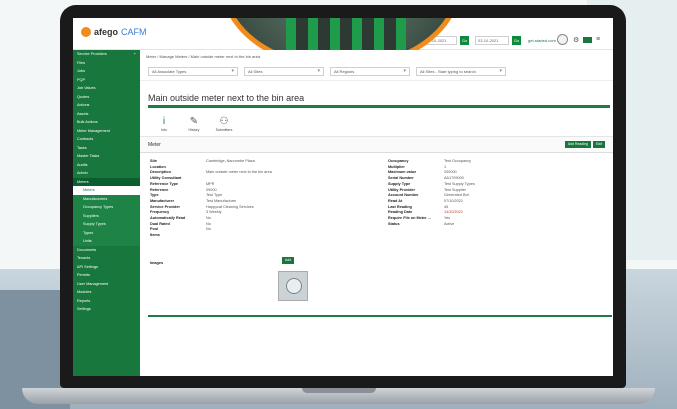 Image resolution: width=677 pixels, height=409 pixels. What do you see at coordinates (339, 390) in the screenshot?
I see `laptop-notch` at bounding box center [339, 390].